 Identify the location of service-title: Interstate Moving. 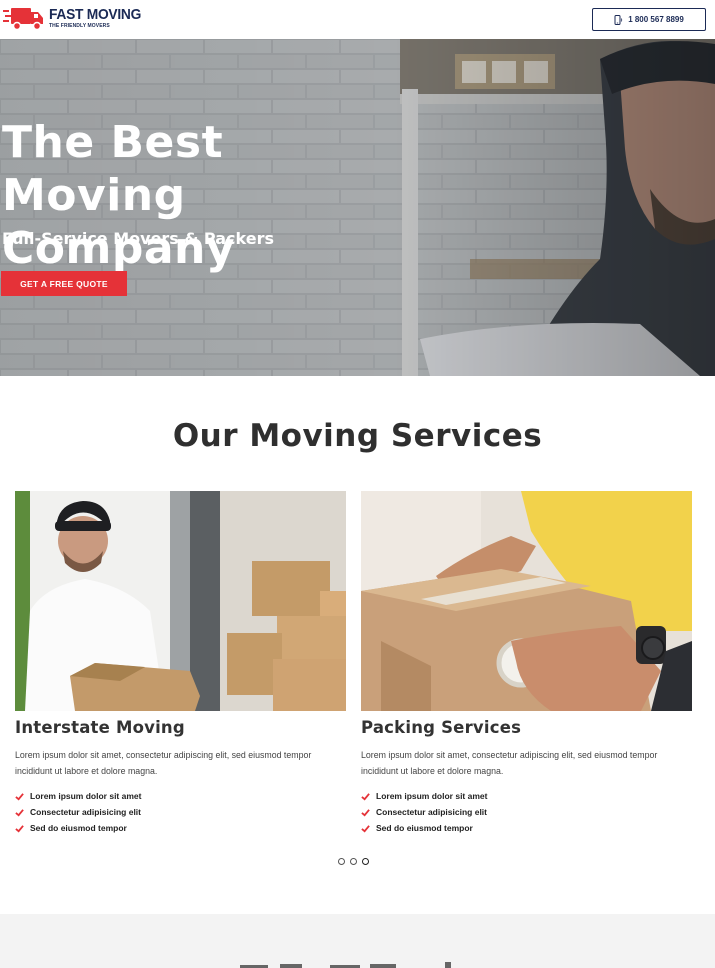
(100, 727).